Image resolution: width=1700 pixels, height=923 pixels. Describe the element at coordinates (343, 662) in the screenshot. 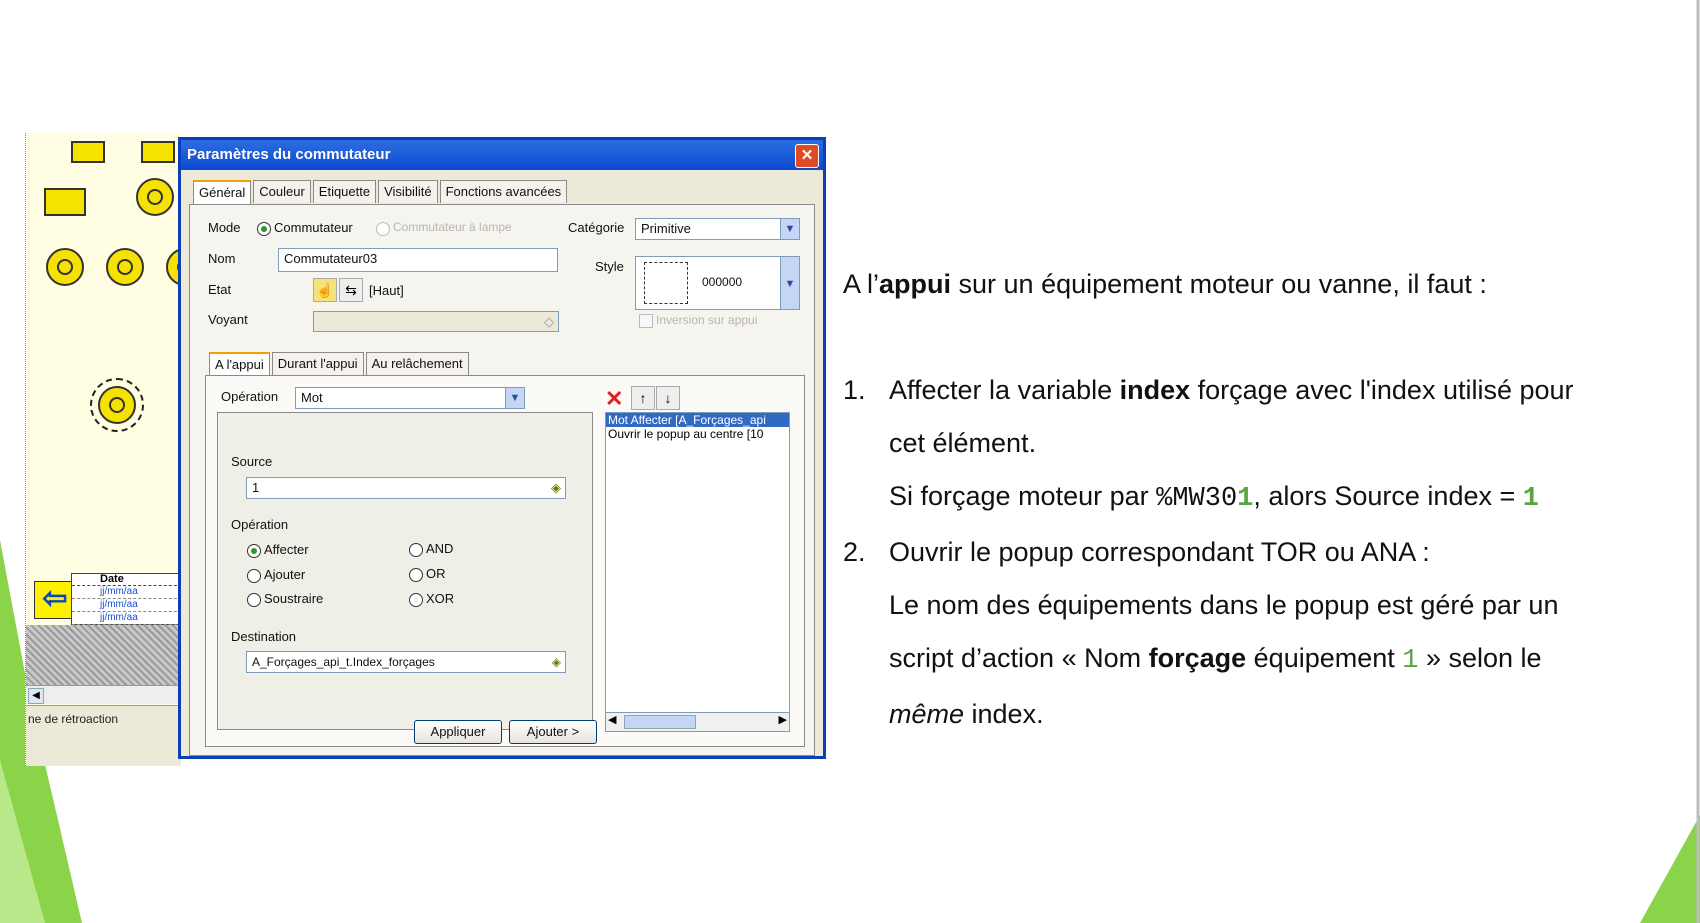

I see `destination-value: A_Forçages_api_t.Index_forçages` at that location.